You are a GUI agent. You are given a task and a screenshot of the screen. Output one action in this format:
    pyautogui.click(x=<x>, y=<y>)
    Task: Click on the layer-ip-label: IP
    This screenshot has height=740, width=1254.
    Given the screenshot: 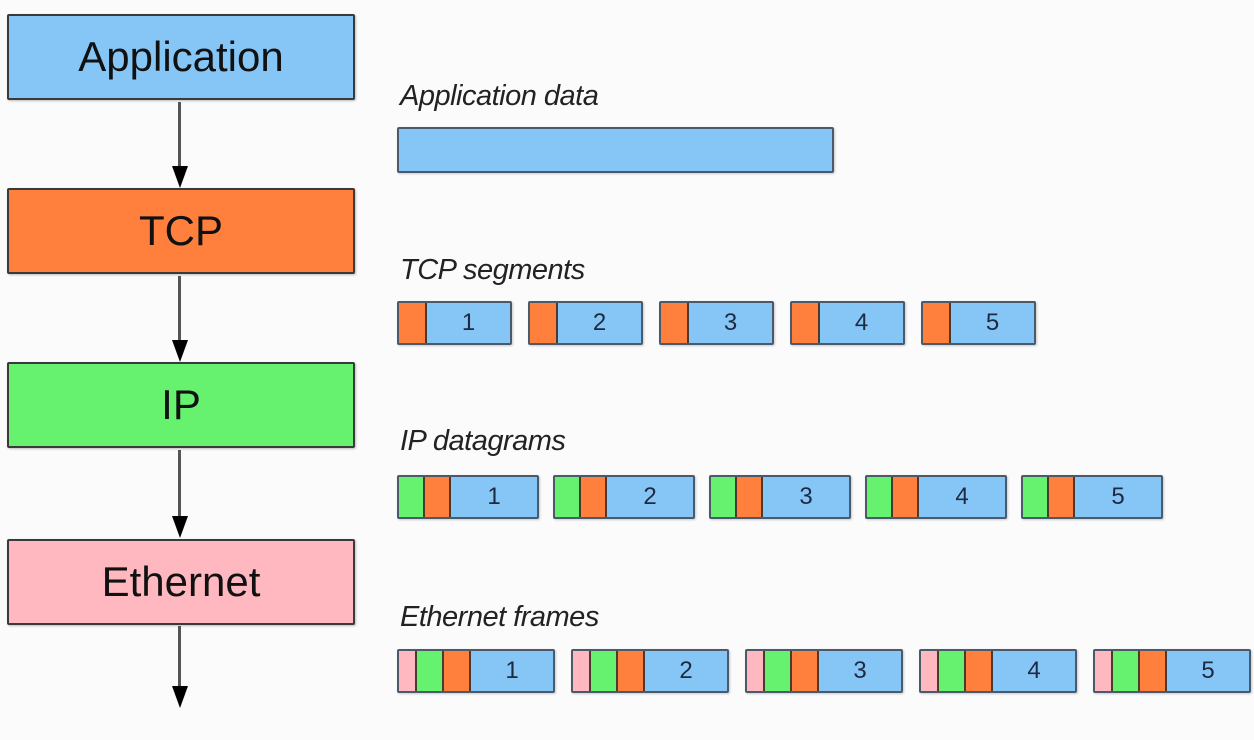 What is the action you would take?
    pyautogui.click(x=181, y=404)
    